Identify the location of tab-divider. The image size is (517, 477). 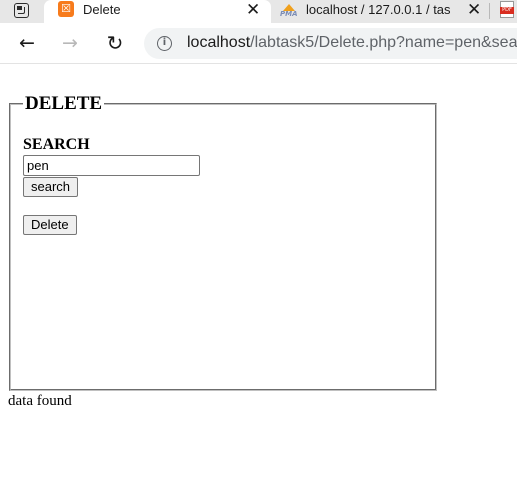
(489, 11).